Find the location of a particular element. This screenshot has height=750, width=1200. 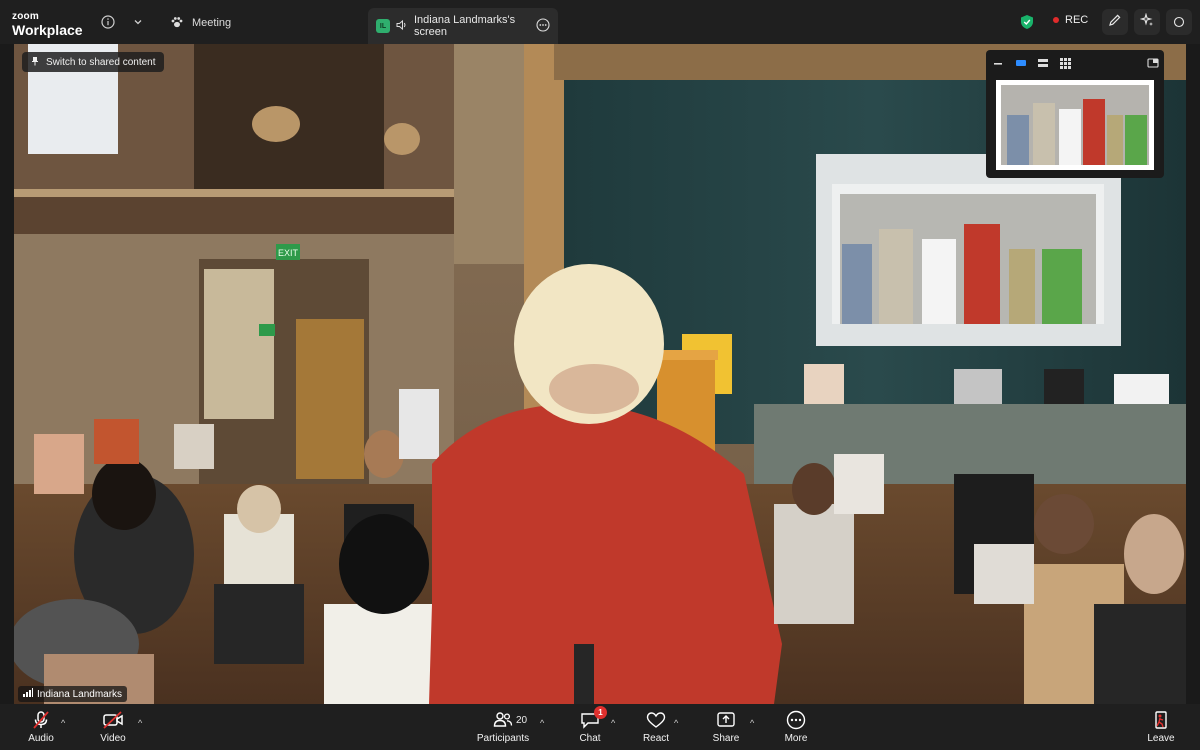

chat-options-caret: ^ is located at coordinates (613, 723).